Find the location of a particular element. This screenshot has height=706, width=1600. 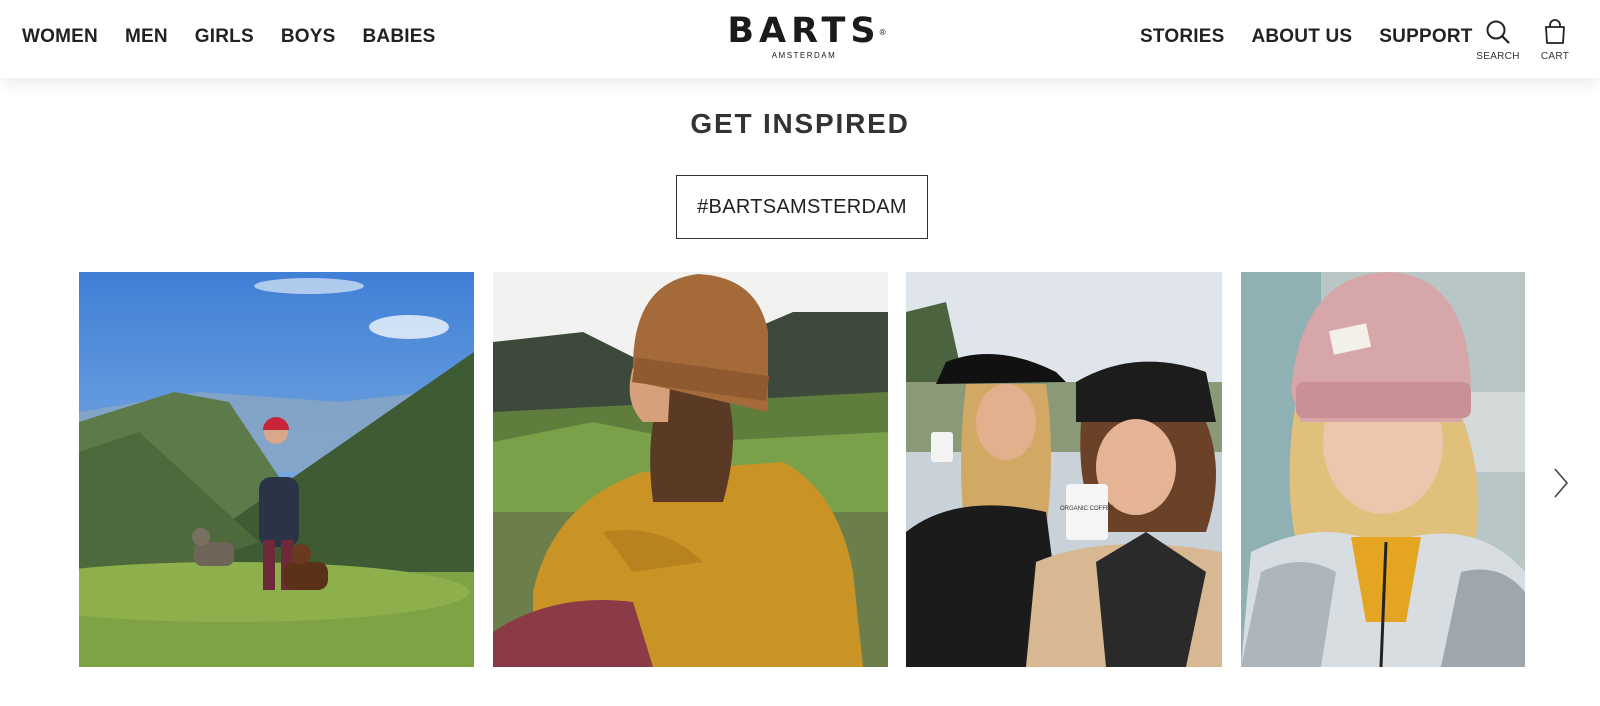

primary-nav: WOMEN MEN GIRLS BOYS BABIES is located at coordinates (228, 37).